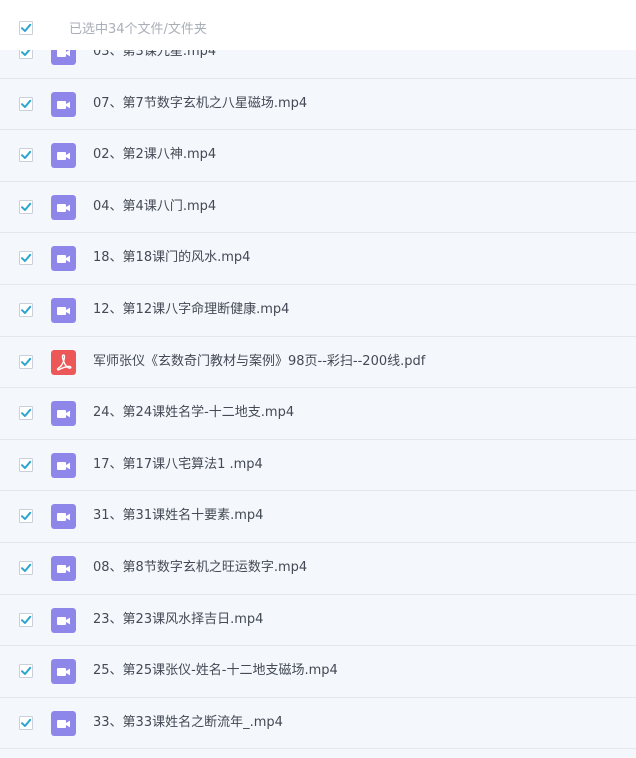 The width and height of the screenshot is (636, 758). Describe the element at coordinates (200, 568) in the screenshot. I see `file-name: 08、第8节数字玄机之旺运数字.mp4` at that location.